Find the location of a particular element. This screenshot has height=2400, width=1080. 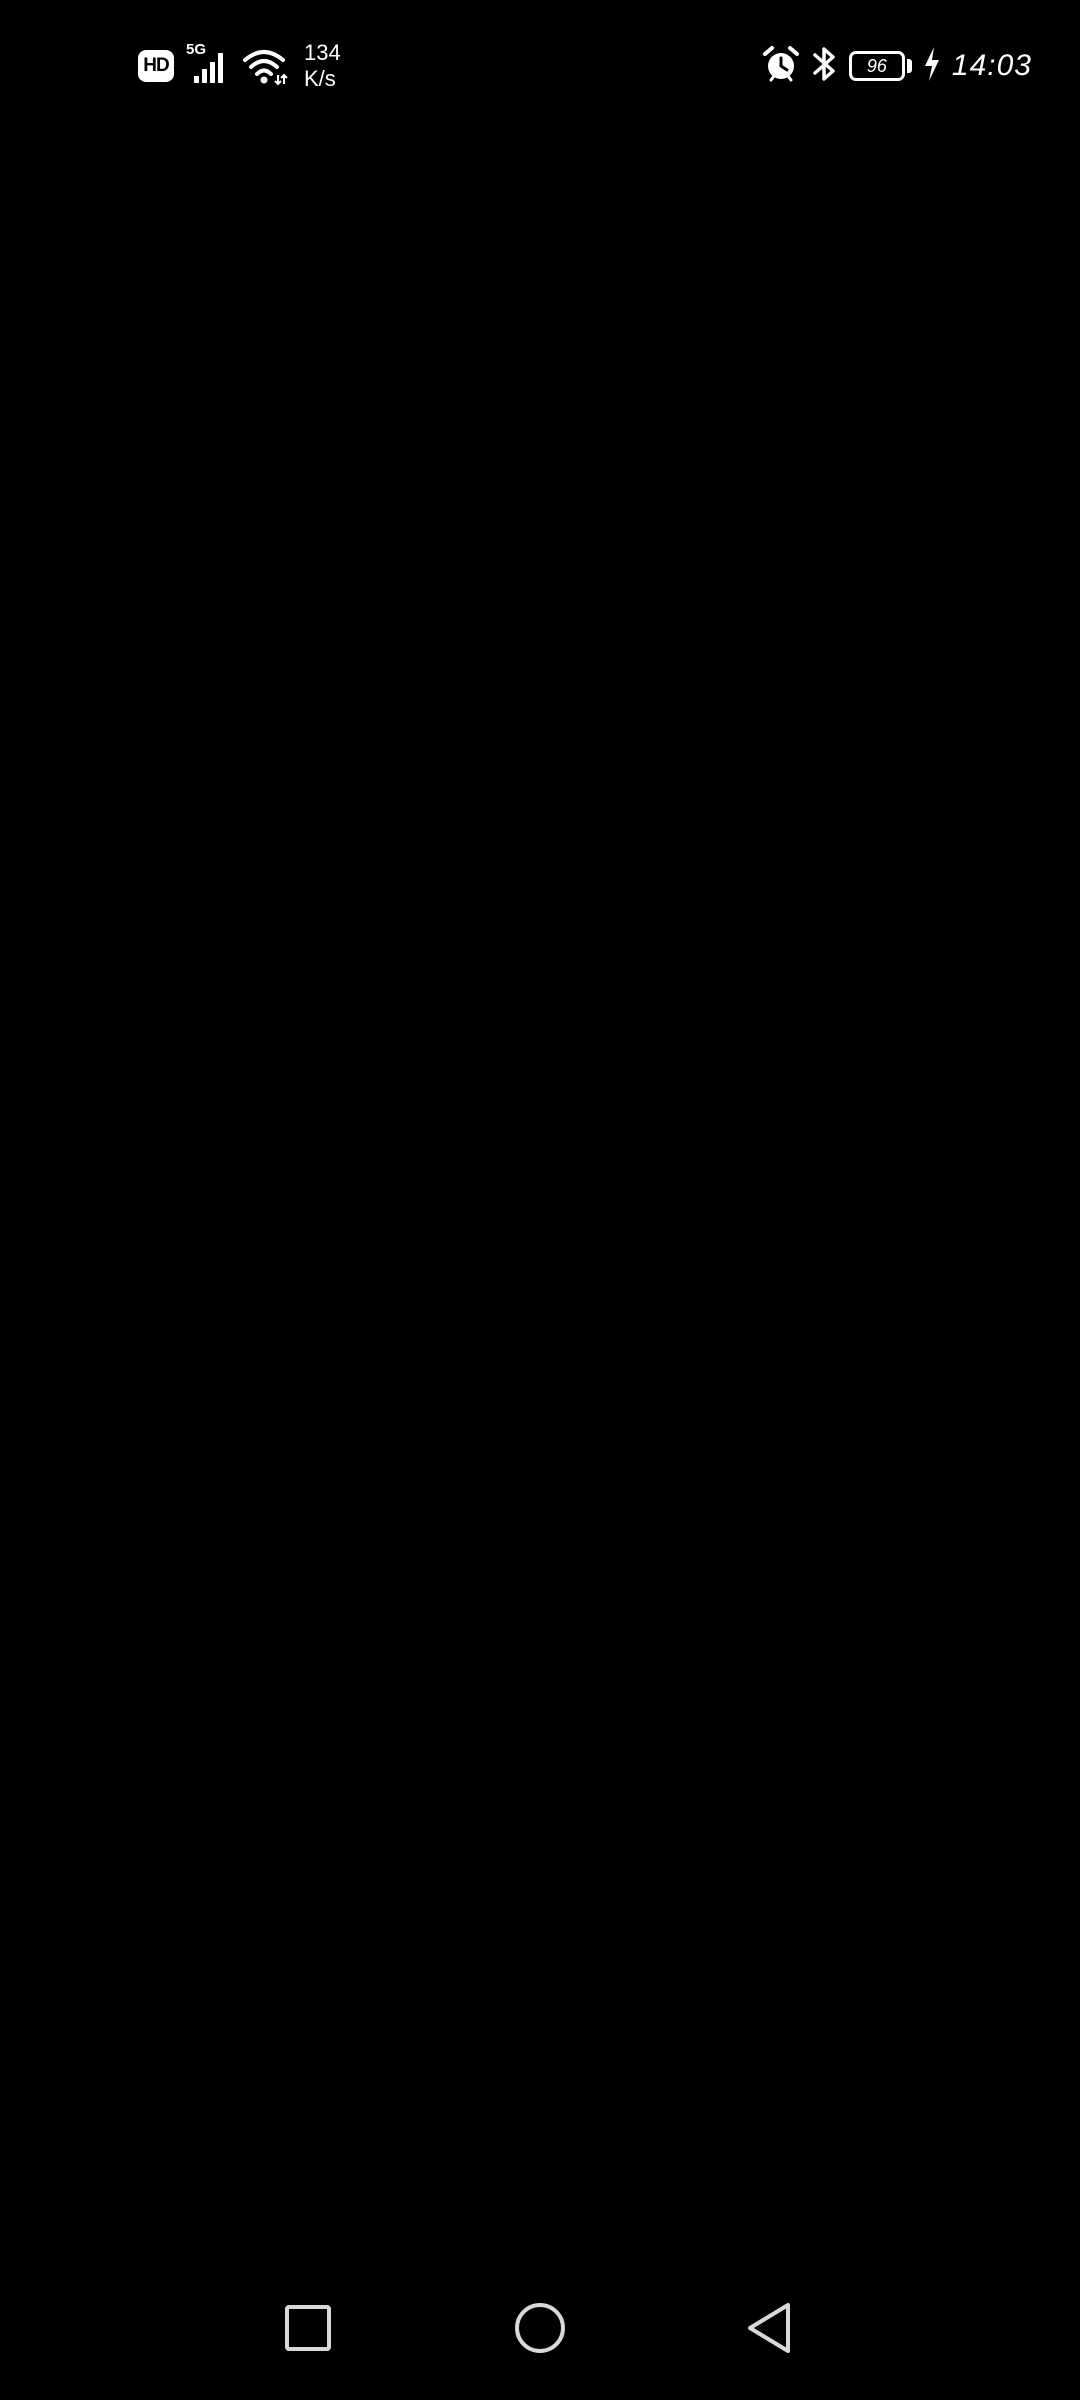

cellular-signal-icon: 5G is located at coordinates (208, 65).